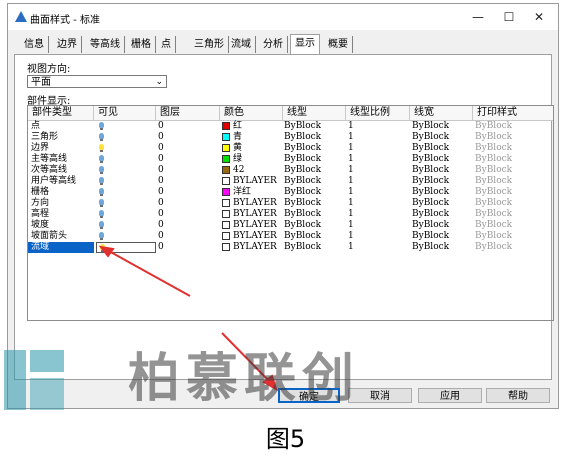 This screenshot has height=461, width=571. I want to click on close-button: ✕, so click(539, 17).